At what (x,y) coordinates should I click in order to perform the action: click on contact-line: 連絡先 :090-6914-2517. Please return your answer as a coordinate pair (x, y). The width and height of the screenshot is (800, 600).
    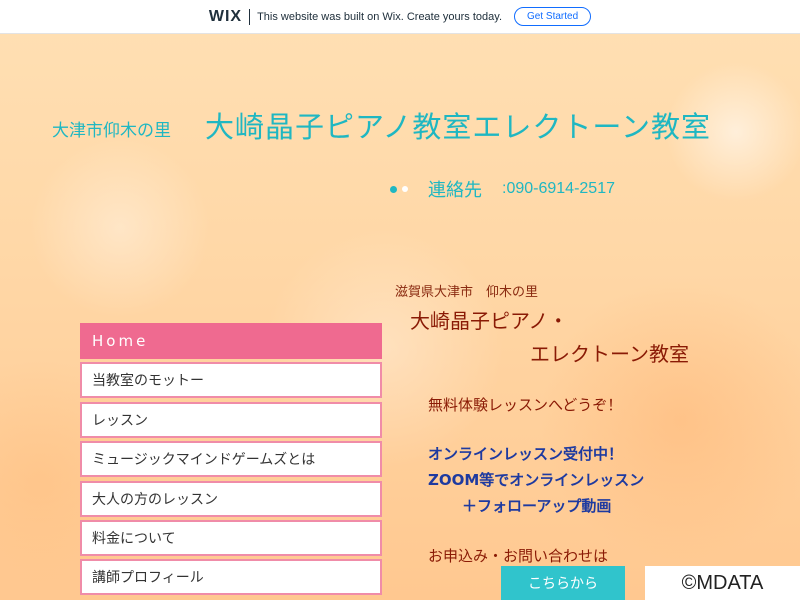
    Looking at the image, I should click on (502, 189).